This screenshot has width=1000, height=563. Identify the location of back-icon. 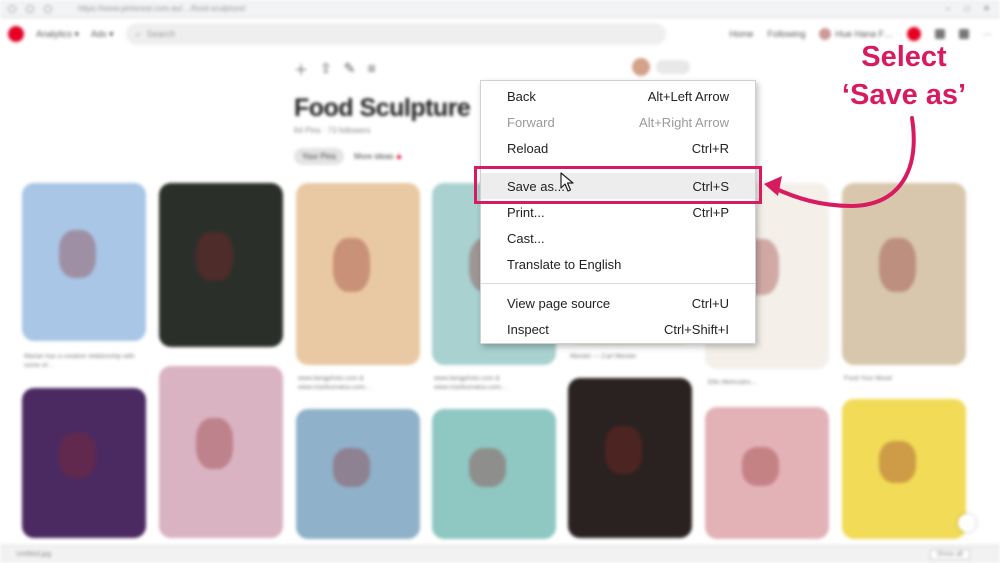
(12, 8).